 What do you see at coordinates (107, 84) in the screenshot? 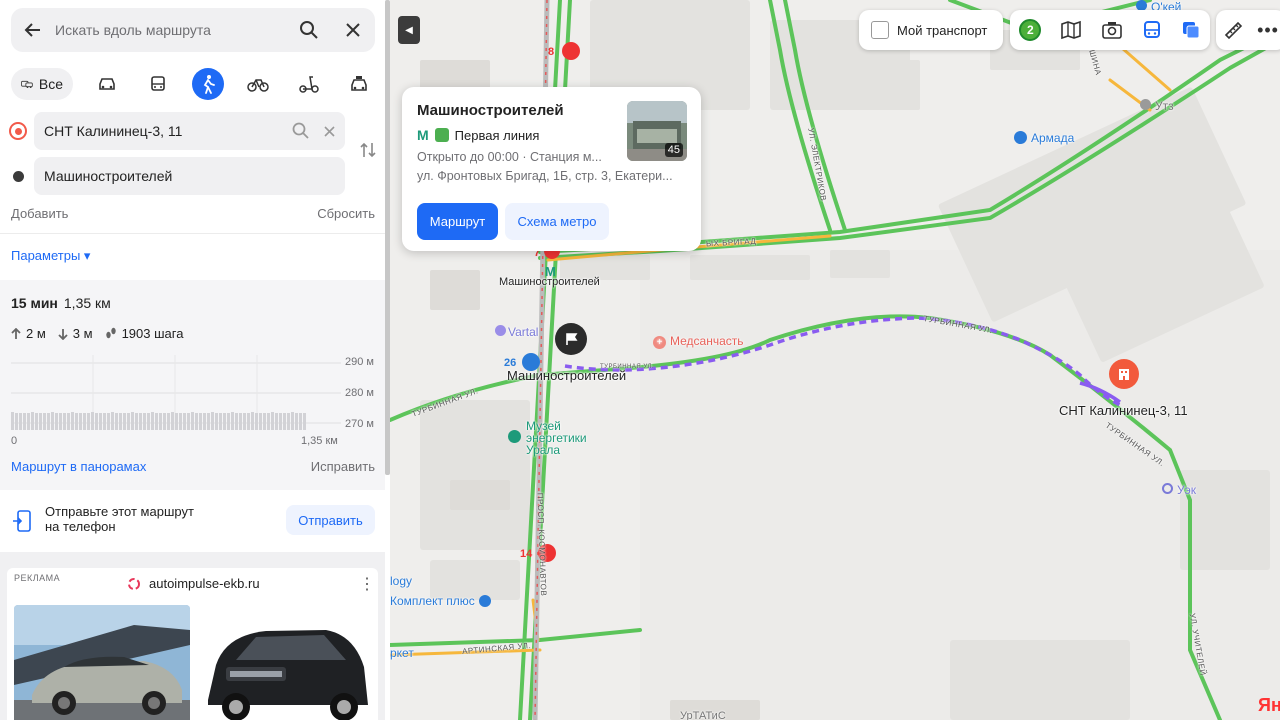
I see `mode-car-button` at bounding box center [107, 84].